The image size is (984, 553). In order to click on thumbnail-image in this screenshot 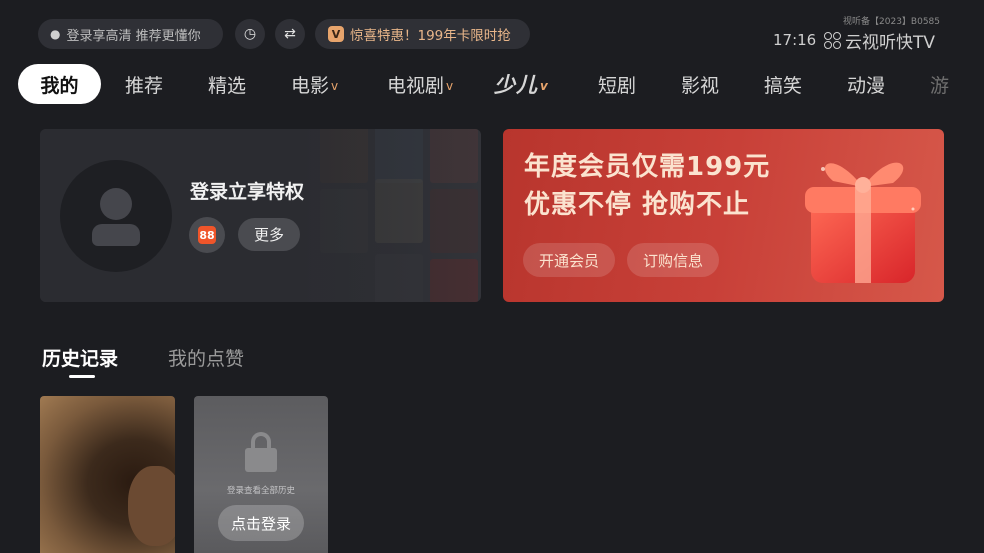, I will do `click(151, 506)`.